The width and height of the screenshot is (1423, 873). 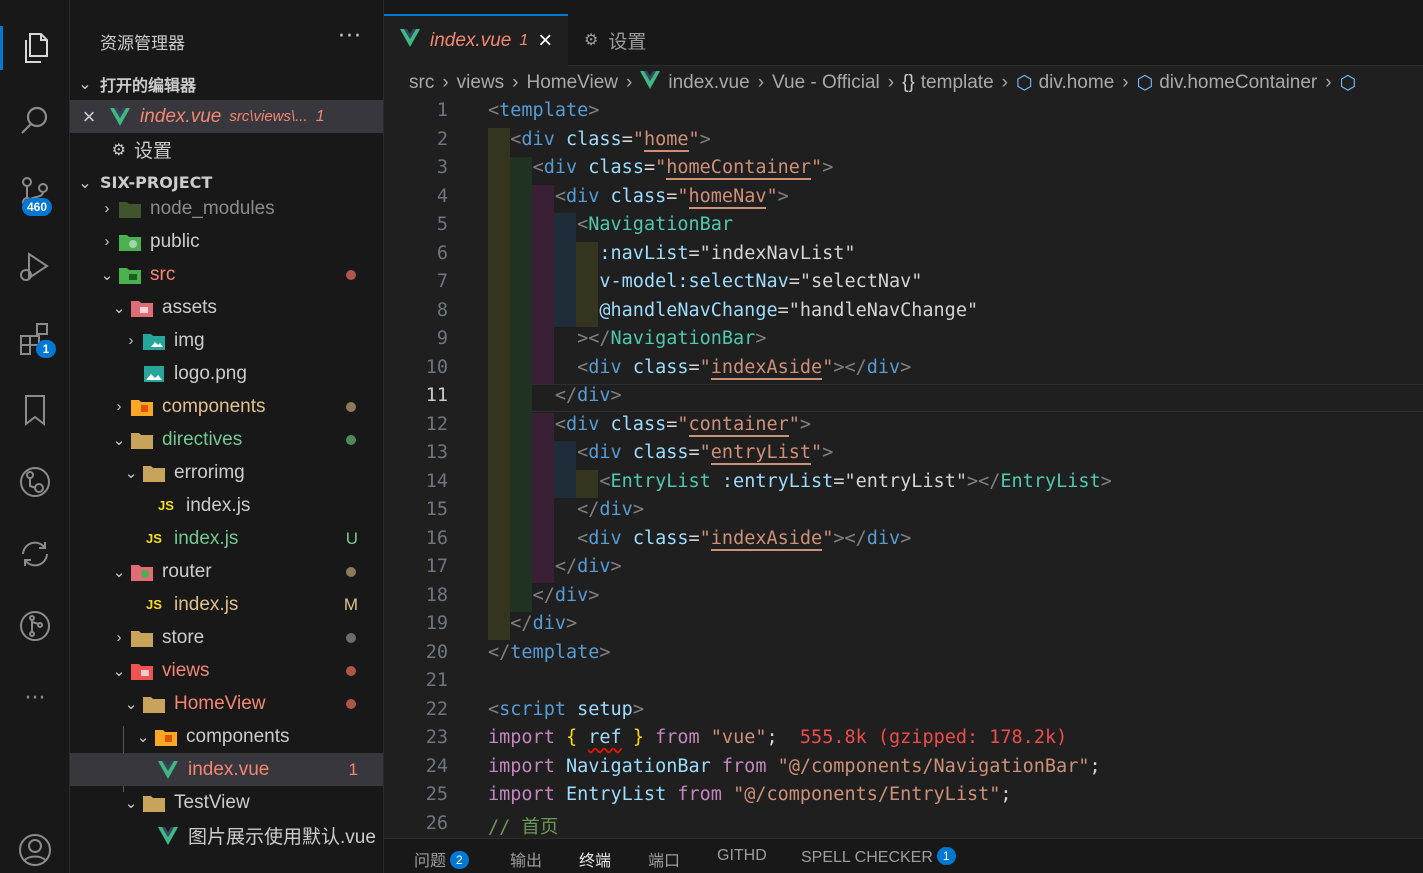 I want to click on tree-file-index-vue: index.vue 1, so click(x=226, y=769).